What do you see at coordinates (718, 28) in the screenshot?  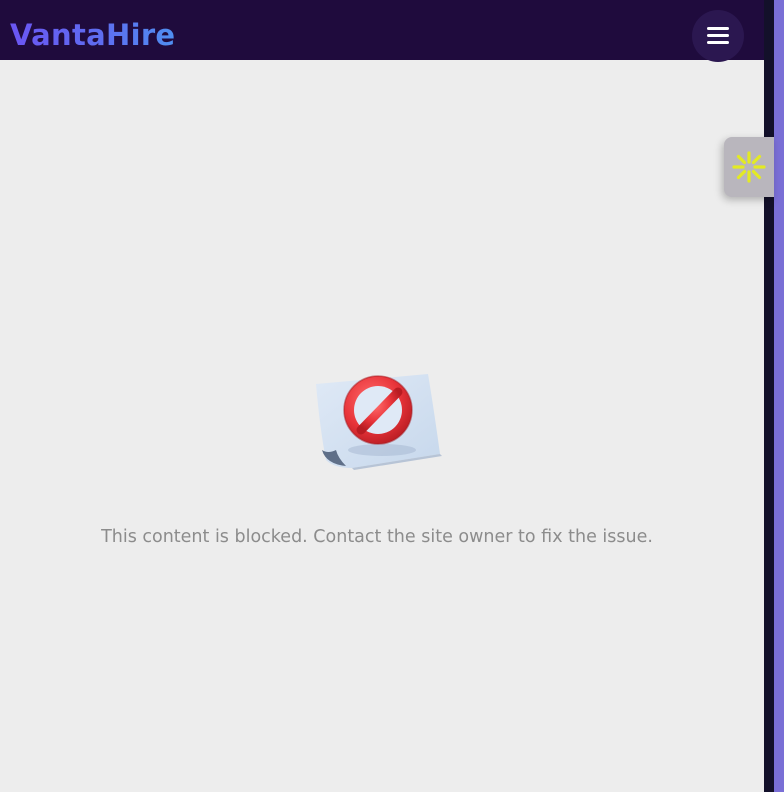 I see `hamburger-menu-icon` at bounding box center [718, 28].